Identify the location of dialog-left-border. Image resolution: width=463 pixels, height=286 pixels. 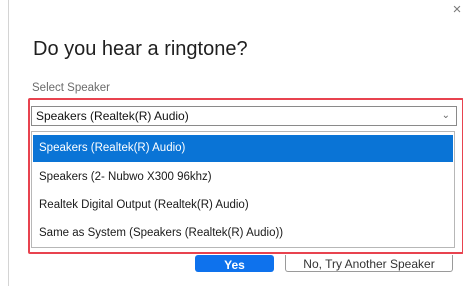
(8, 143).